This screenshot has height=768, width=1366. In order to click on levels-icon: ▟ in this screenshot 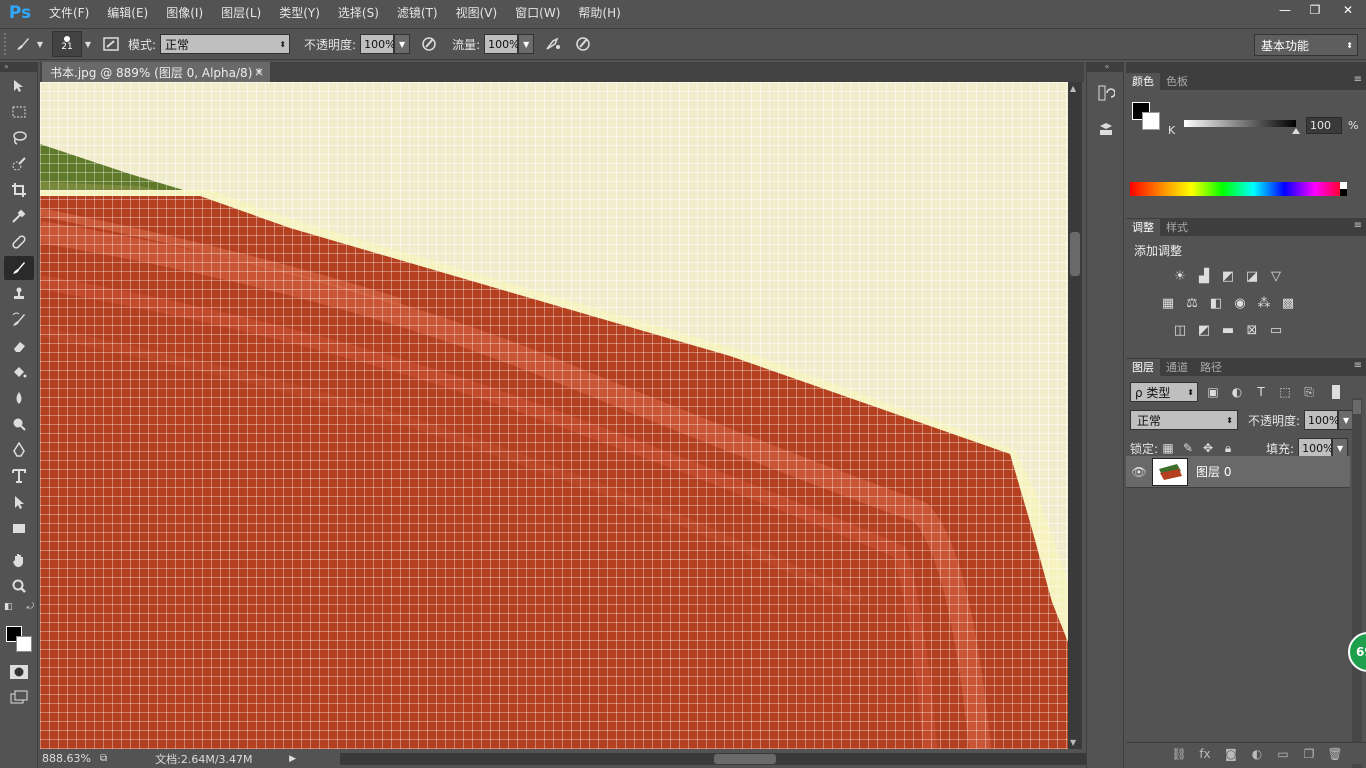, I will do `click(1204, 276)`.